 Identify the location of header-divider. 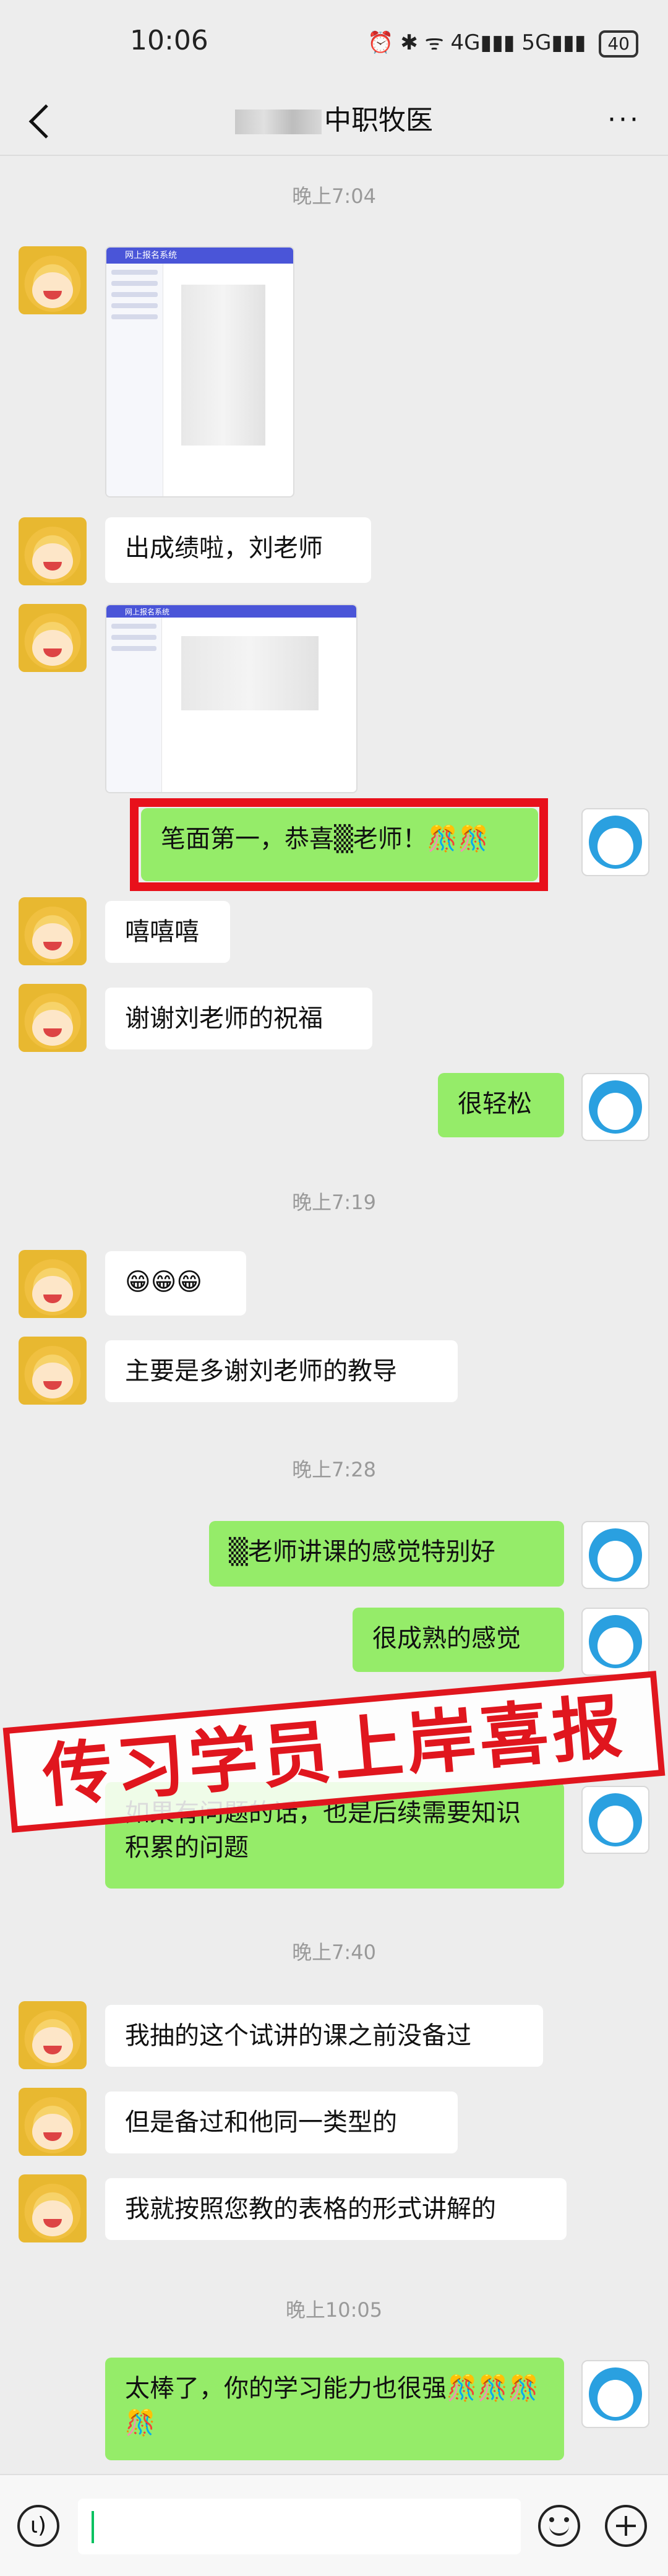
(334, 155).